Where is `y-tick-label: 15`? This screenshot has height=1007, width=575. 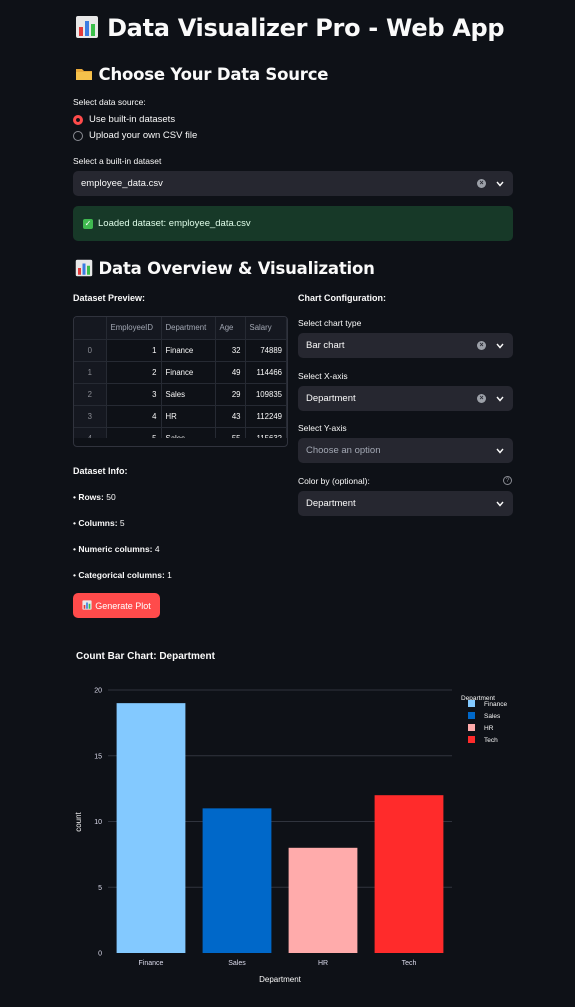
y-tick-label: 15 is located at coordinates (98, 756).